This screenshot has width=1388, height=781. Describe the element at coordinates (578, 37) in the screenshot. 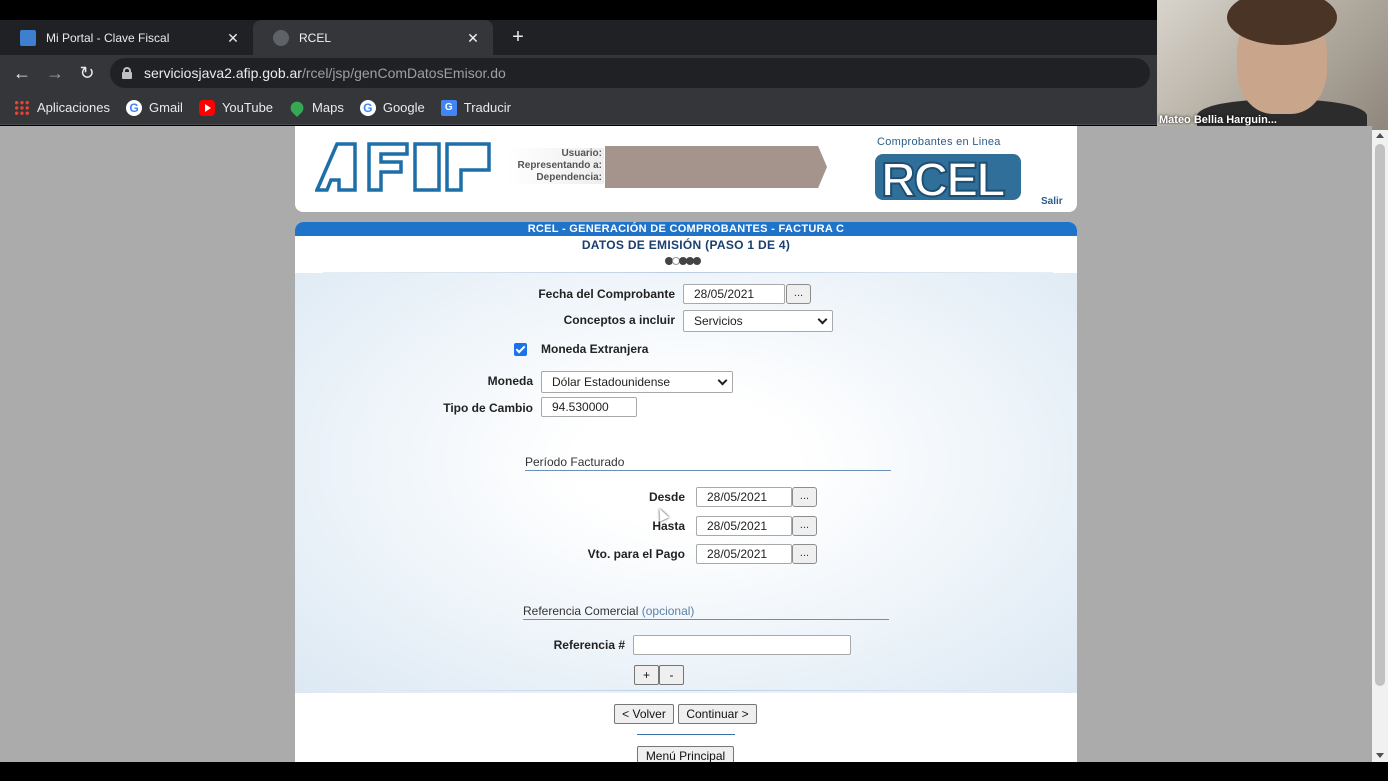

I see `browser-tab-bar: Mi Portal - Clave Fiscal ✕ RCEL ✕ +` at that location.